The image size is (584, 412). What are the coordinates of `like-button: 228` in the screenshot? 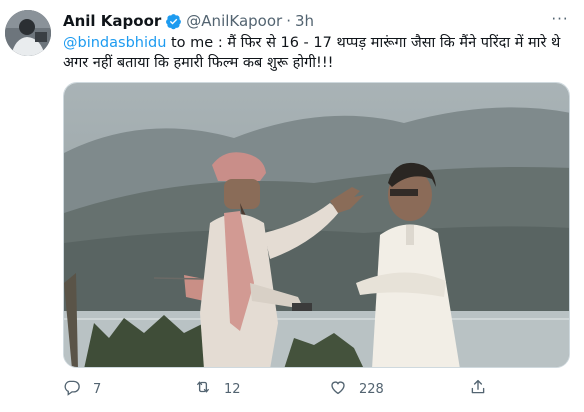 It's located at (356, 389).